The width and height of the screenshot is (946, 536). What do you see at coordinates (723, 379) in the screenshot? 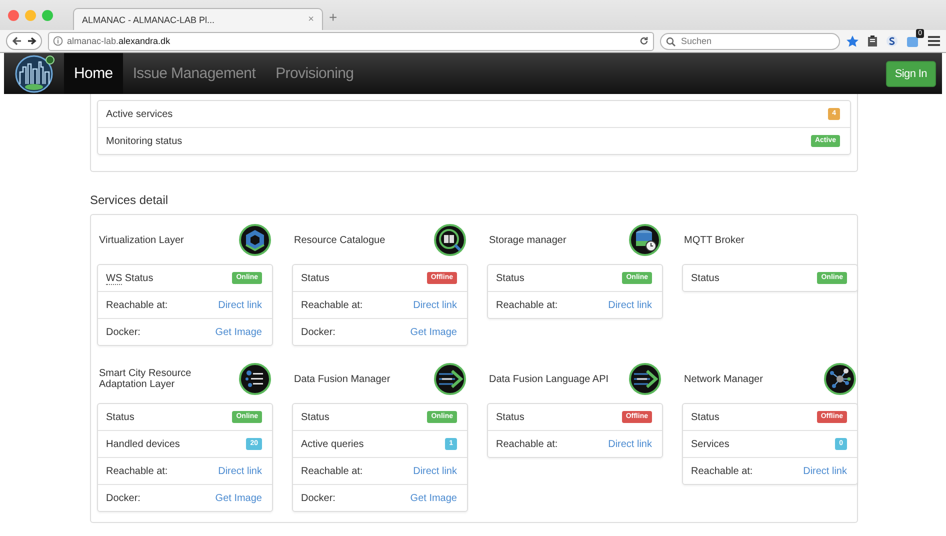
I see `service-title: Network Manager` at bounding box center [723, 379].